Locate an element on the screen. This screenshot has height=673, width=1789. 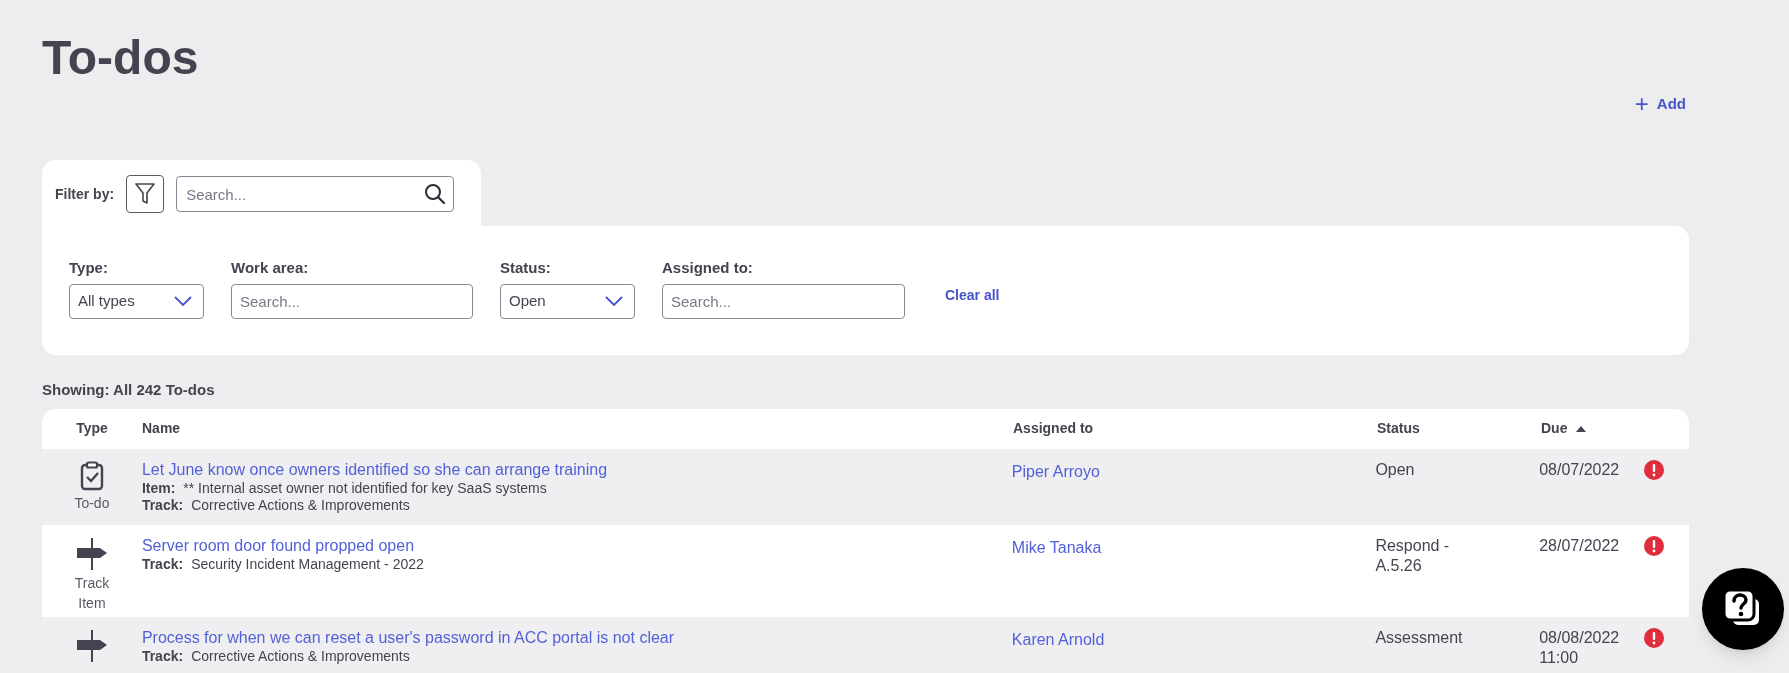
detail-value: Security Incident Management - 2022 is located at coordinates (307, 564).